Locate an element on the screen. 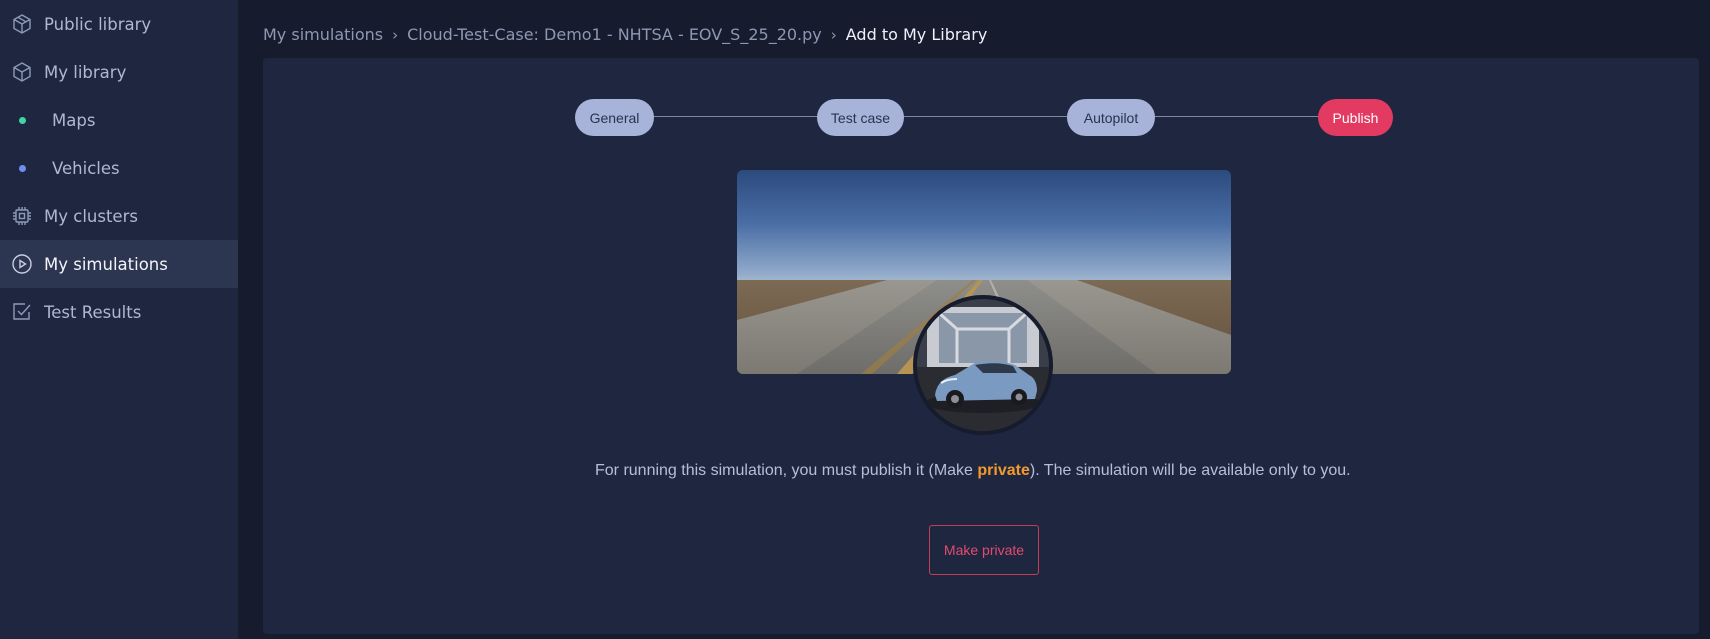 The height and width of the screenshot is (639, 1710). cube-icon is located at coordinates (22, 72).